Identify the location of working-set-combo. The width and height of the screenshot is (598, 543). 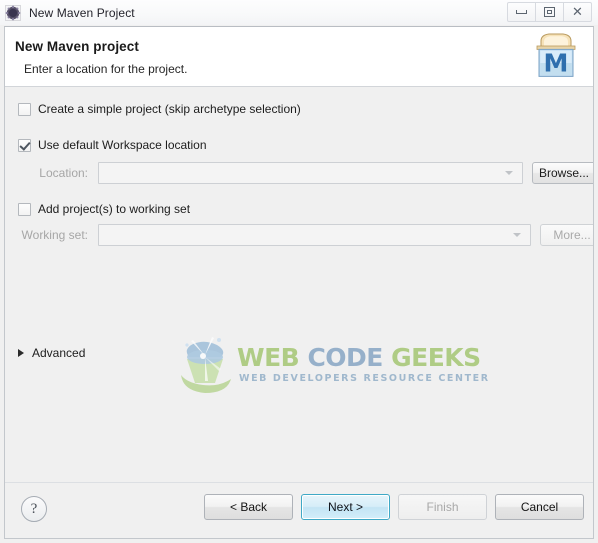
(314, 235).